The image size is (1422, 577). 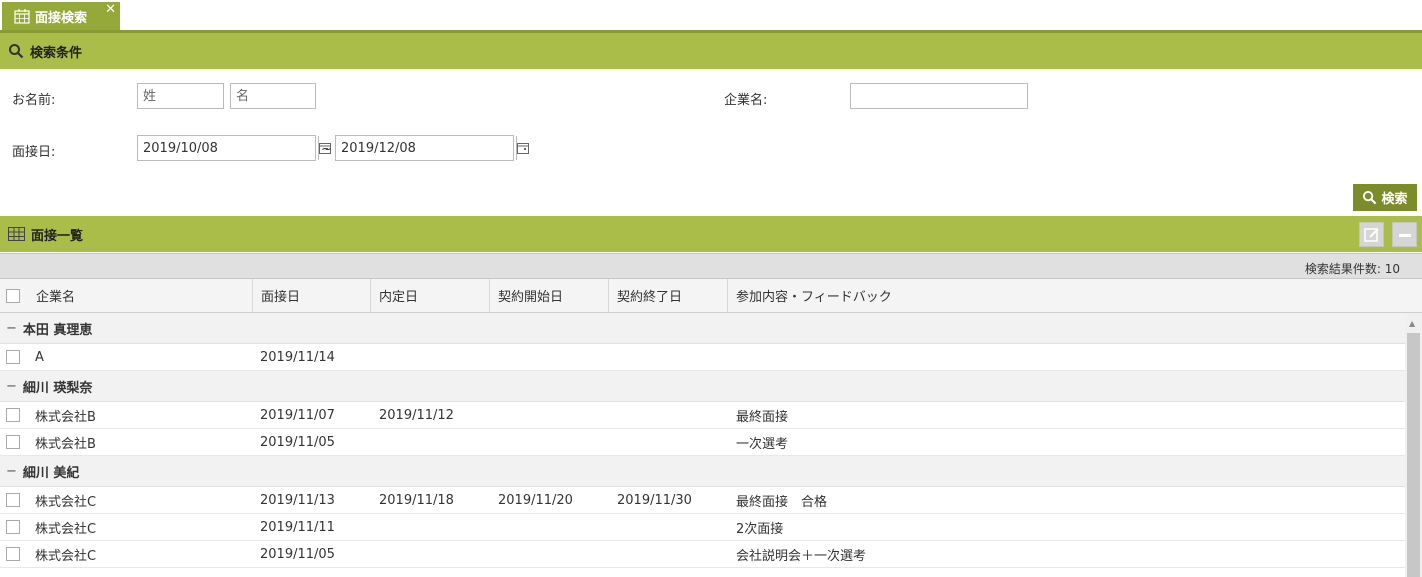 I want to click on cell-contract-start: 2019/11/20, so click(x=535, y=500).